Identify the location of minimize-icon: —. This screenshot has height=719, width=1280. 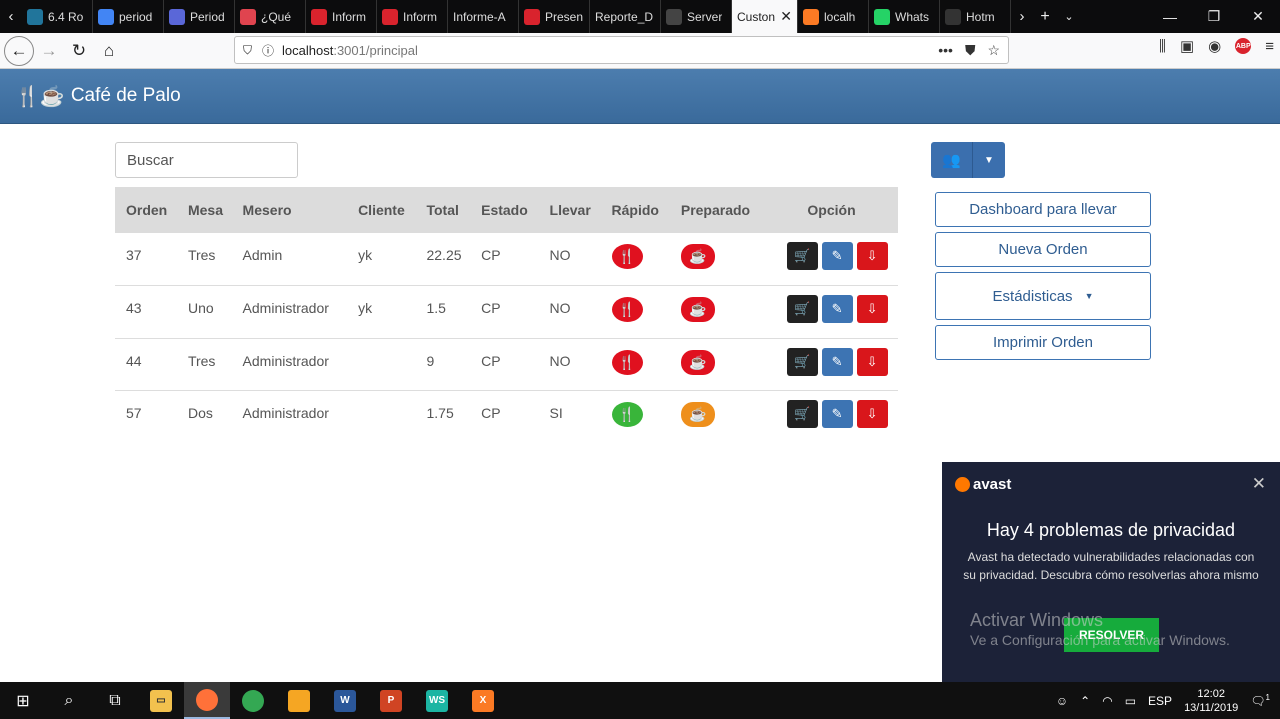
(1170, 17).